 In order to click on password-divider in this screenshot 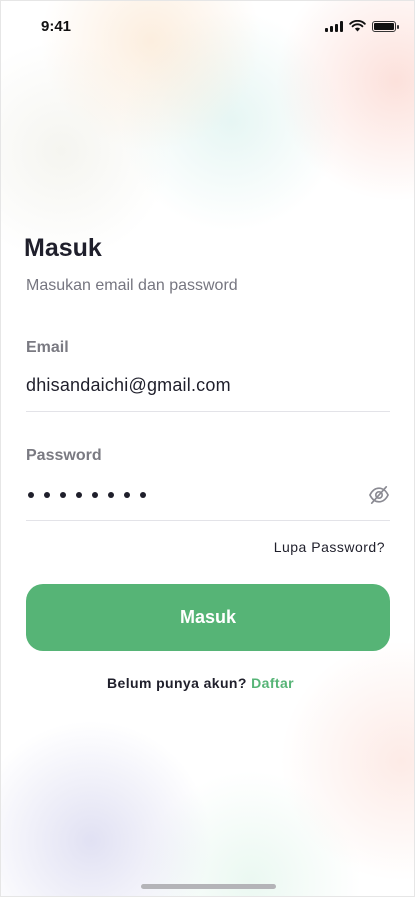, I will do `click(208, 520)`.